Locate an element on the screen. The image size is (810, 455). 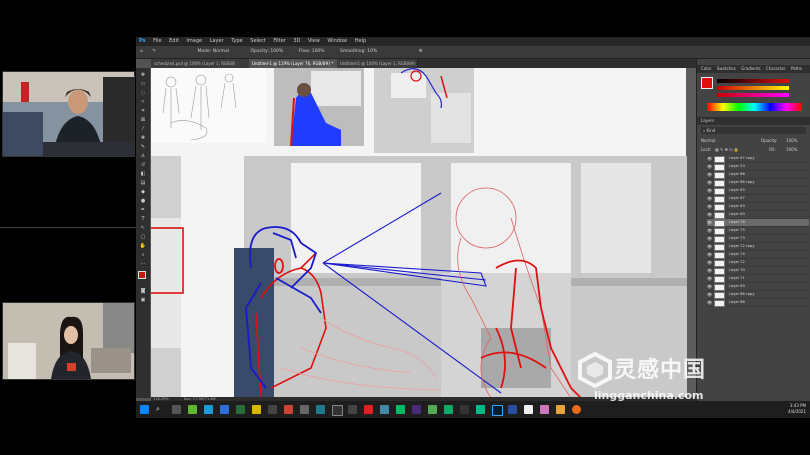
layer-row: 👁 Layer 75 is located at coordinates (758, 231).